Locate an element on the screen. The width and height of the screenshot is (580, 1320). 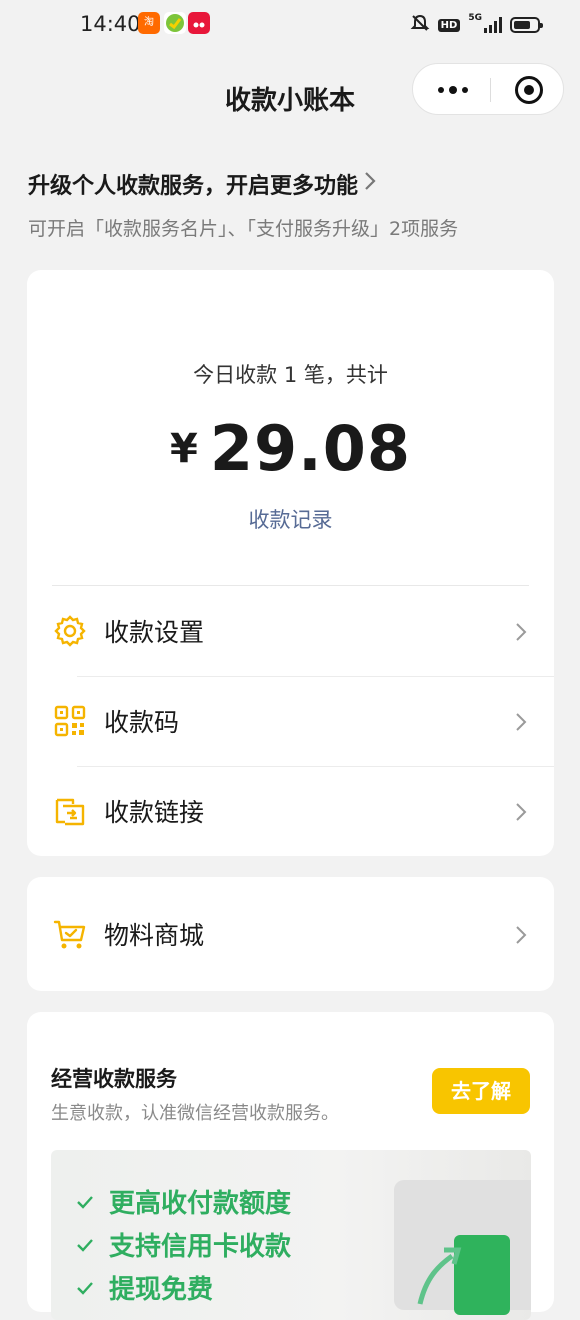
green-app-icon is located at coordinates (175, 23).